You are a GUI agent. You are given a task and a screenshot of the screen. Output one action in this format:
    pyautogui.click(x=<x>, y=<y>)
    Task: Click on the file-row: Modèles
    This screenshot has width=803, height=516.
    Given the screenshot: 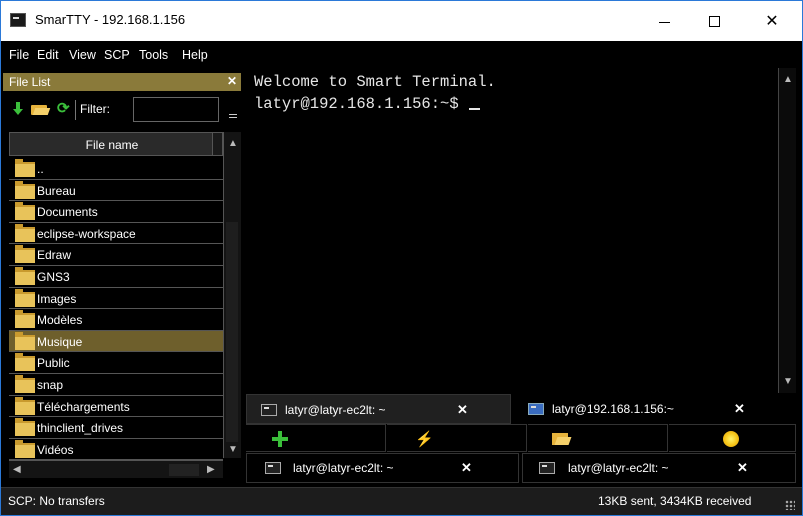 What is the action you would take?
    pyautogui.click(x=116, y=320)
    